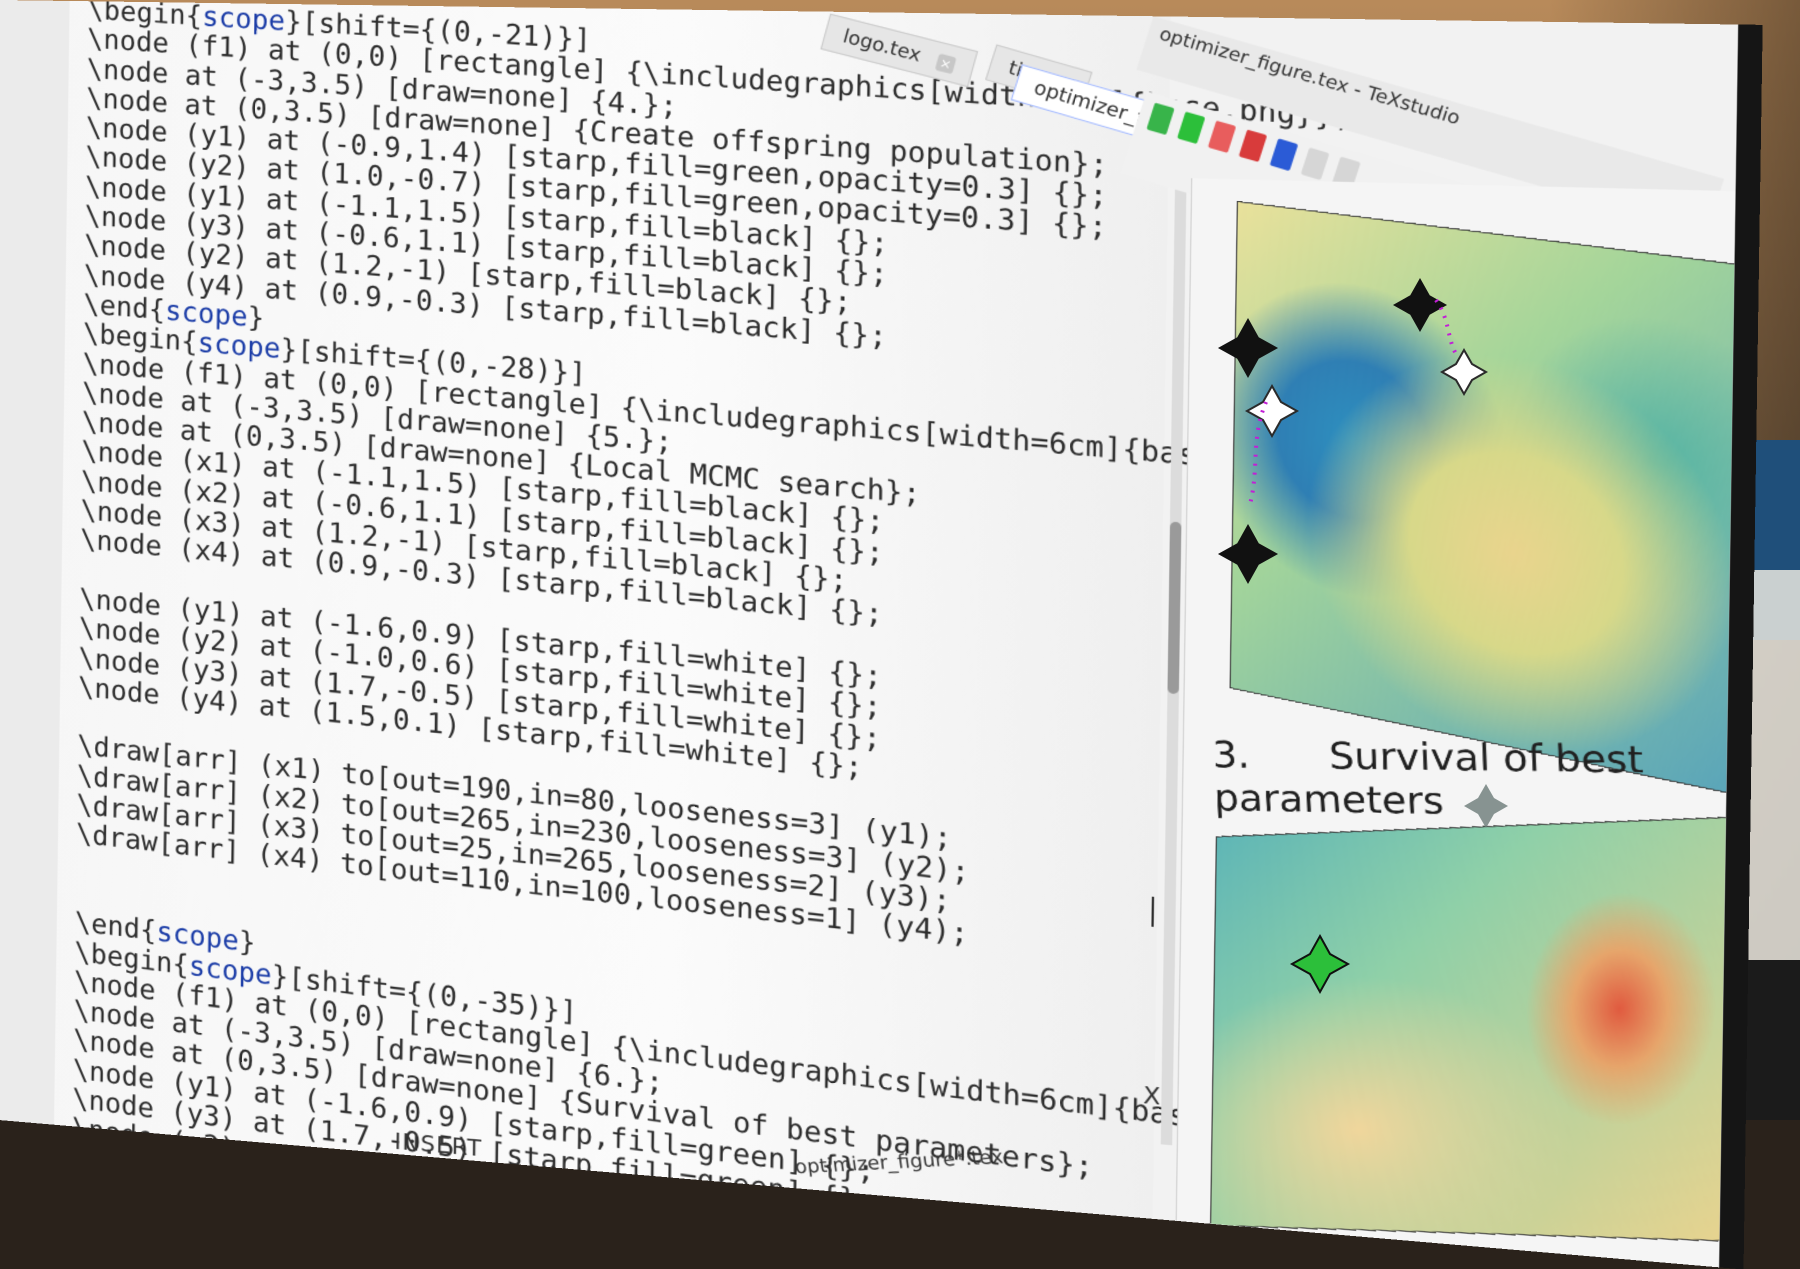 This screenshot has width=1800, height=1269. I want to click on tab-label: logo.tex, so click(882, 46).